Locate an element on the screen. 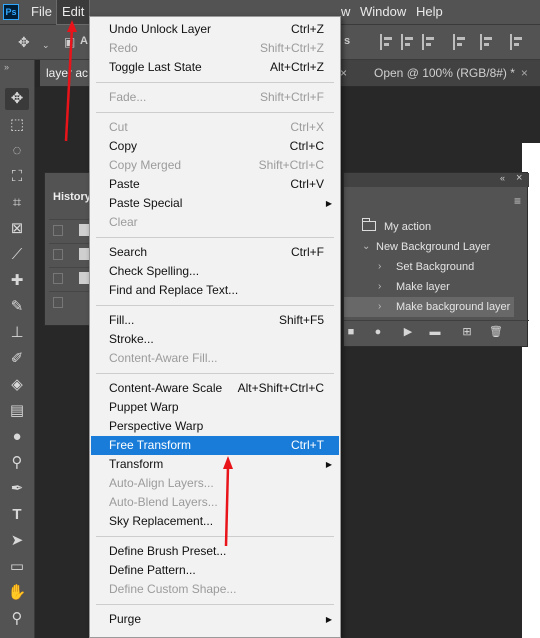 The width and height of the screenshot is (540, 638). menu-item-shortcut: Alt+Ctrl+Z is located at coordinates (296, 67).